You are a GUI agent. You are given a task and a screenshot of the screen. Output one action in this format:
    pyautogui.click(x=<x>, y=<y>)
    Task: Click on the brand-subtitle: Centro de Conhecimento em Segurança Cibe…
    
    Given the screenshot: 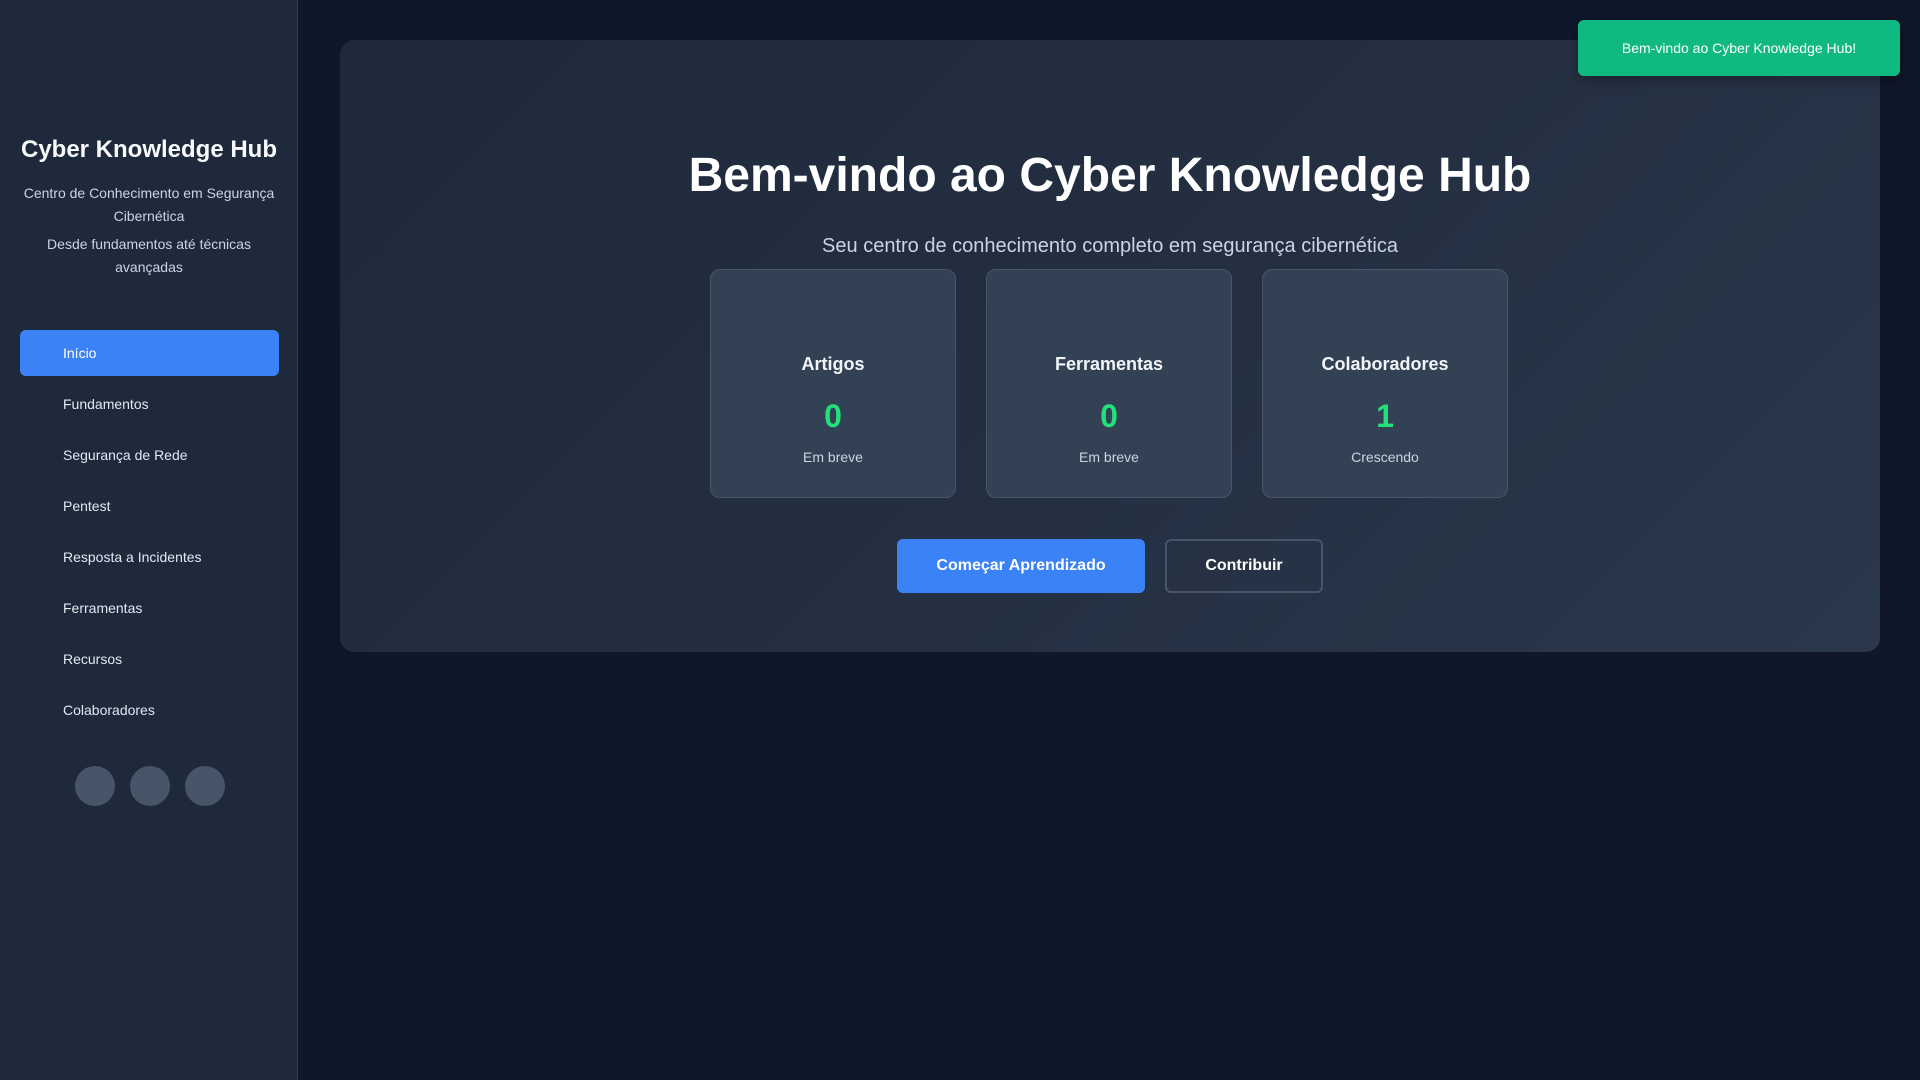 What is the action you would take?
    pyautogui.click(x=149, y=204)
    